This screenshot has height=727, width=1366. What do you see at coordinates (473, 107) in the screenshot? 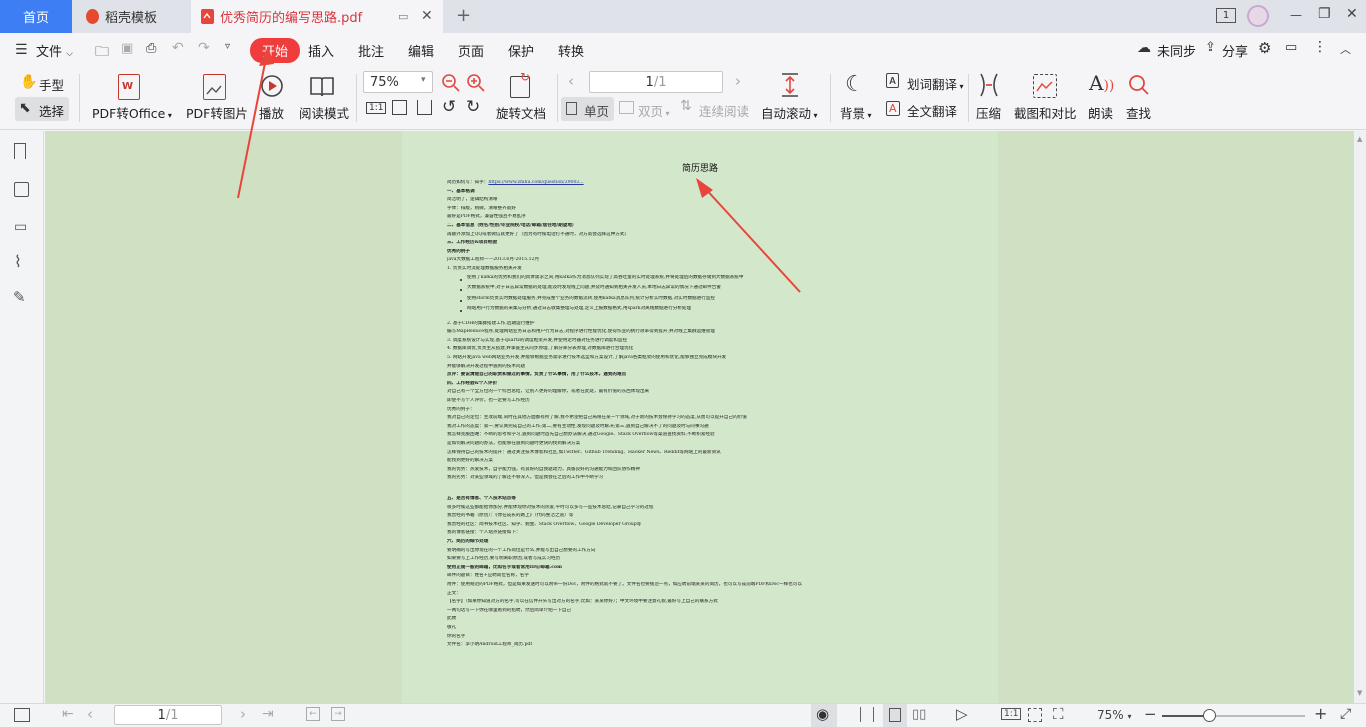
I see `rotate-right-icon: ↻` at bounding box center [473, 107].